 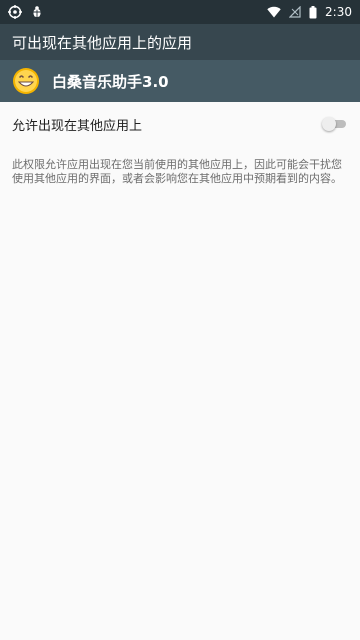 What do you see at coordinates (313, 12) in the screenshot?
I see `battery-icon` at bounding box center [313, 12].